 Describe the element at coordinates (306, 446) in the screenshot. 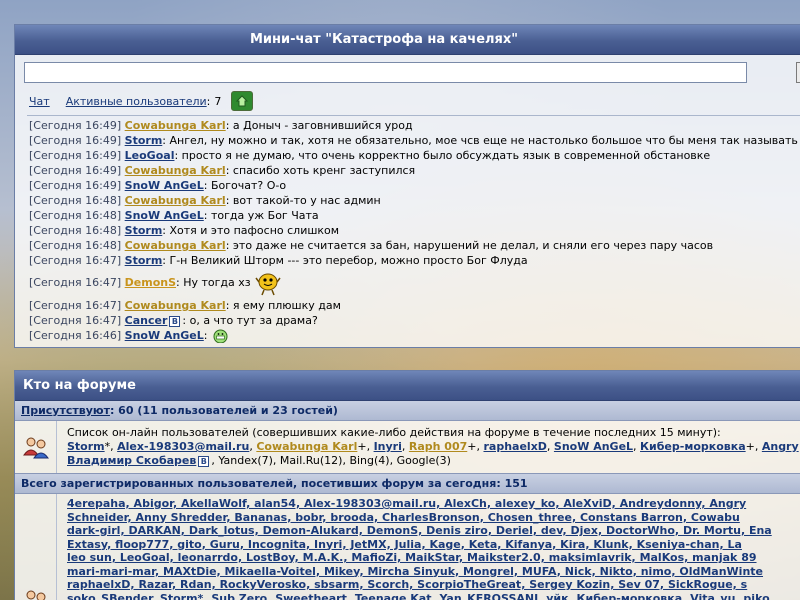

I see `online-user-link: Cowabunga Karl` at that location.